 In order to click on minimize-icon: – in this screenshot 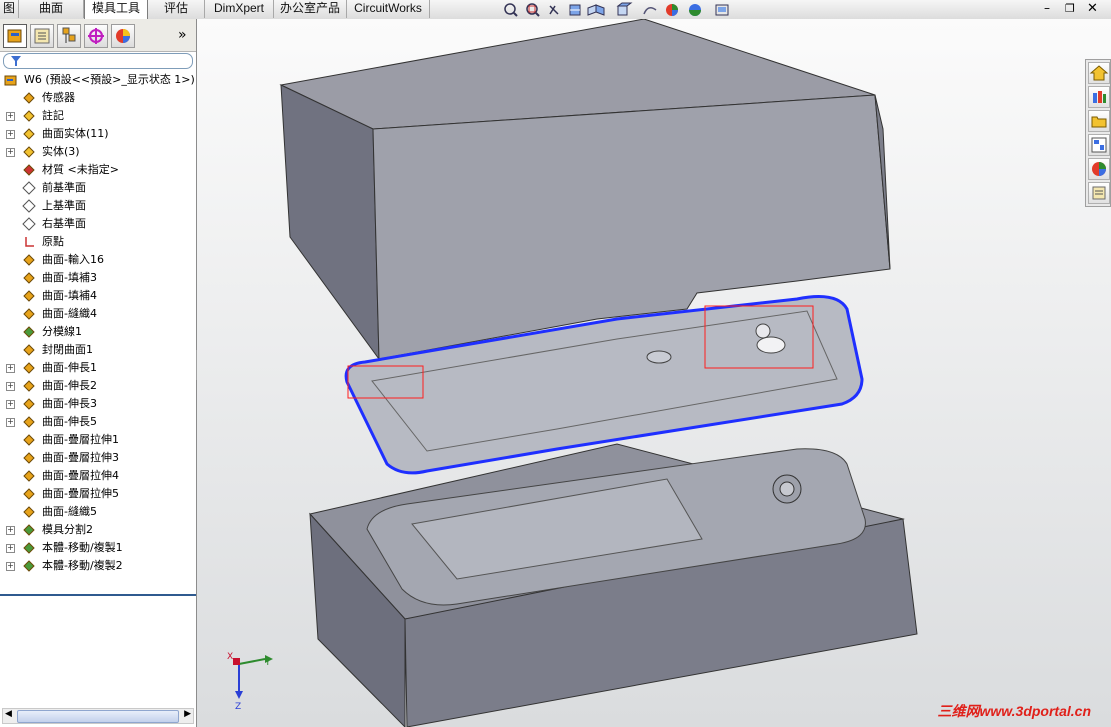, I will do `click(1047, 8)`.